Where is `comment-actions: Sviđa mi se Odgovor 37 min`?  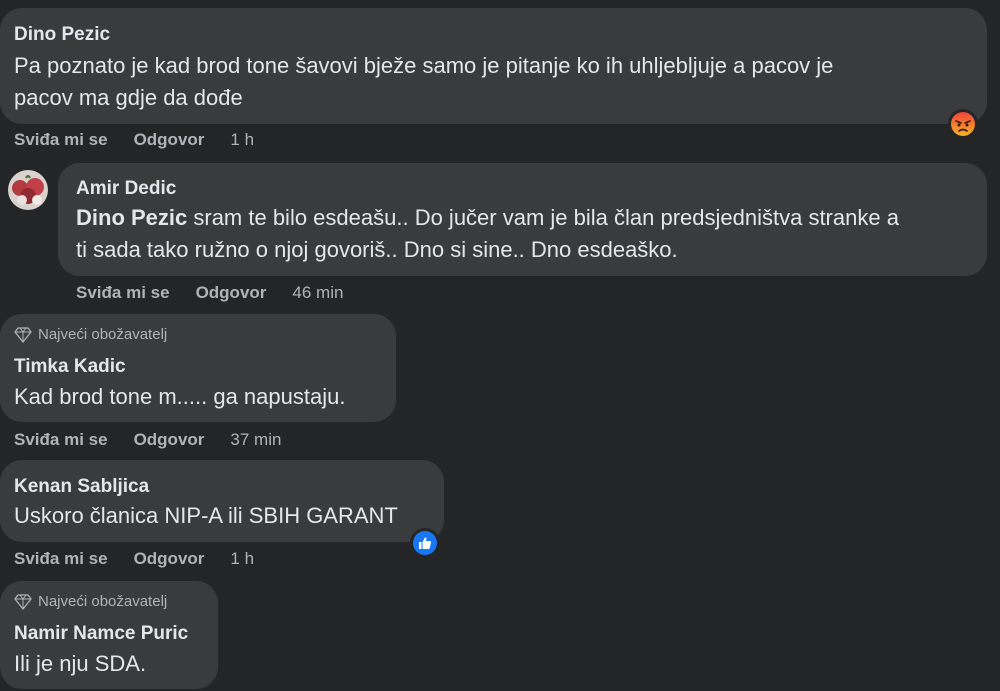 comment-actions: Sviđa mi se Odgovor 37 min is located at coordinates (147, 440).